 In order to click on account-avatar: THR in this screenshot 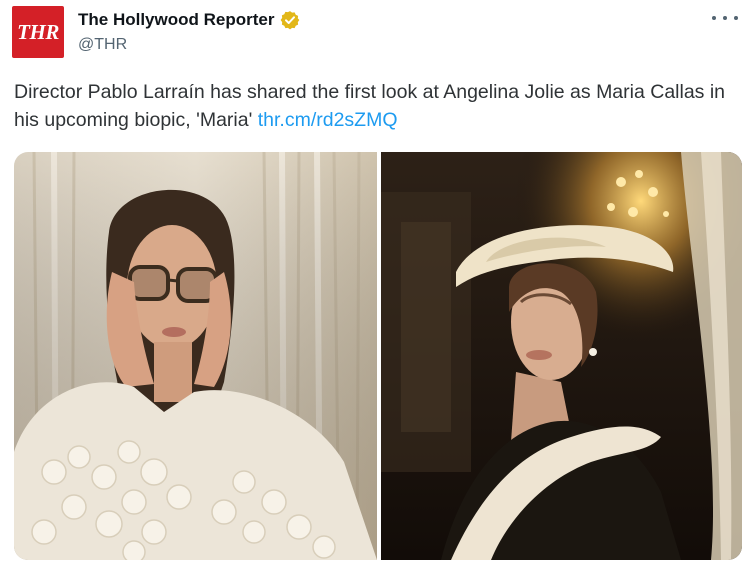, I will do `click(38, 32)`.